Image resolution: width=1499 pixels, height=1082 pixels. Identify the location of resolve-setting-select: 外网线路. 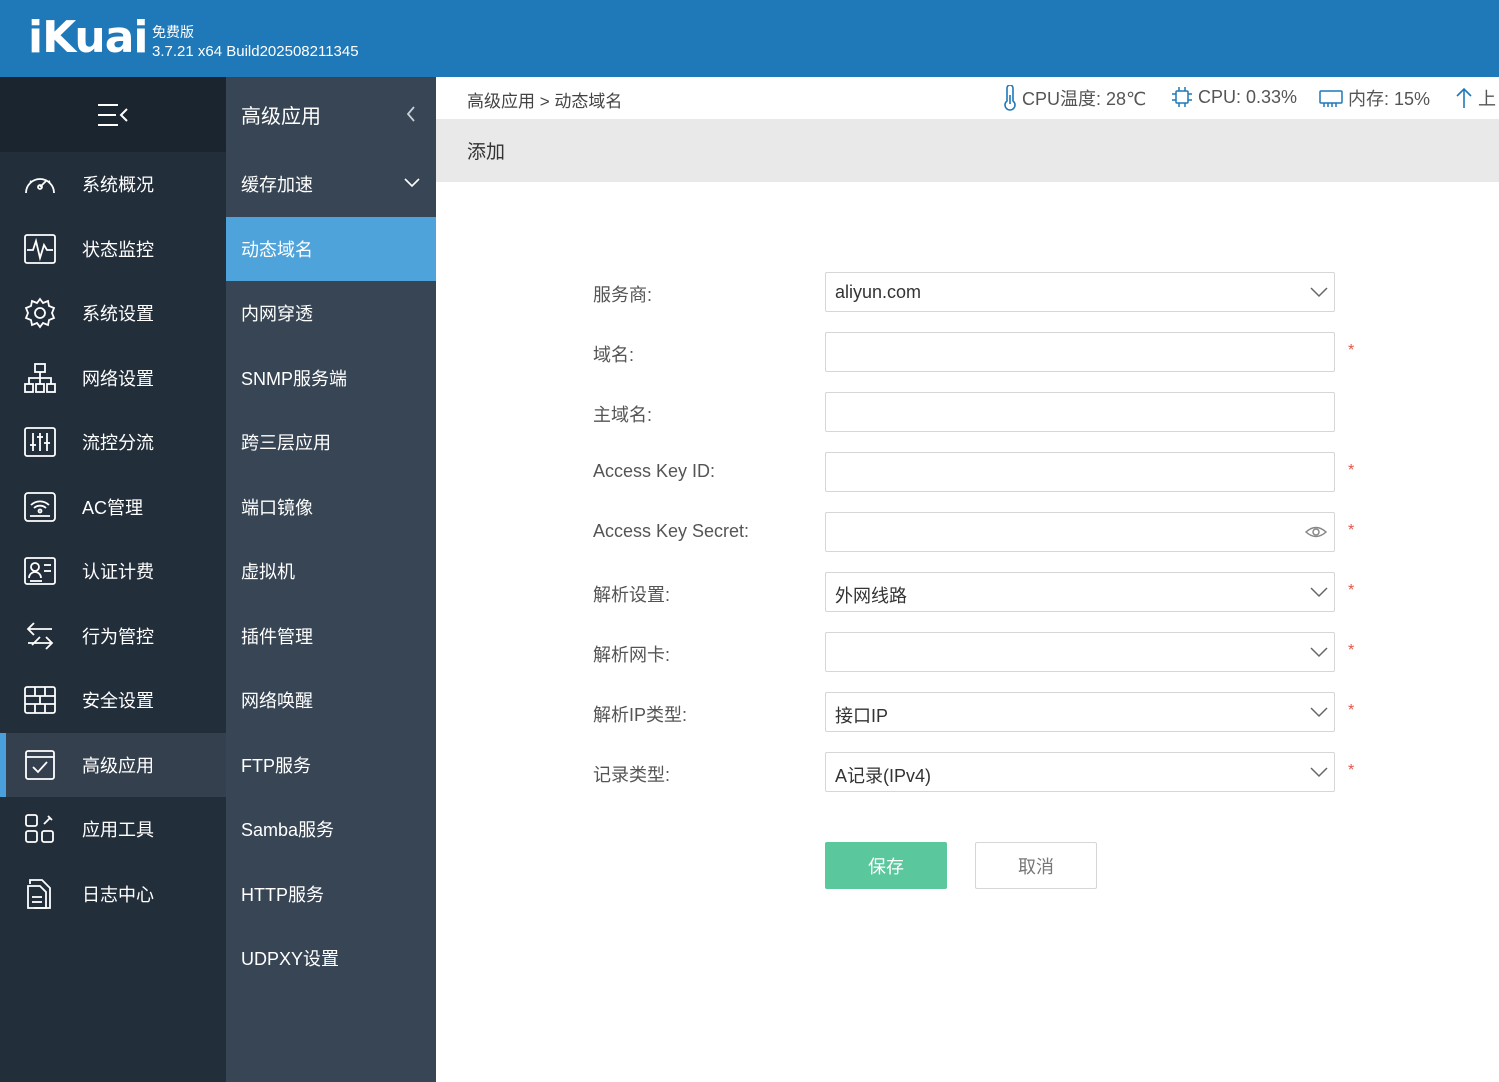
(1080, 592).